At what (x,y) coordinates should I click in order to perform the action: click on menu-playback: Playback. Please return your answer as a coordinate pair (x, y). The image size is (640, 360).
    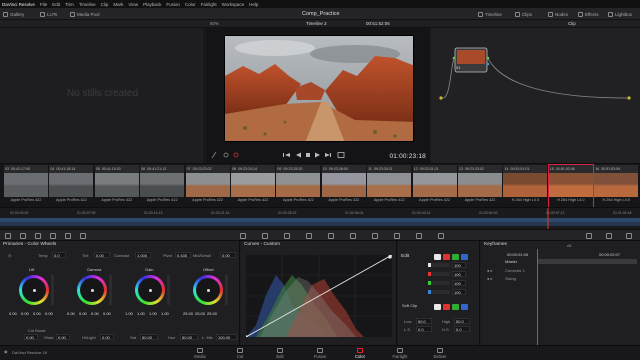
    Looking at the image, I should click on (152, 4).